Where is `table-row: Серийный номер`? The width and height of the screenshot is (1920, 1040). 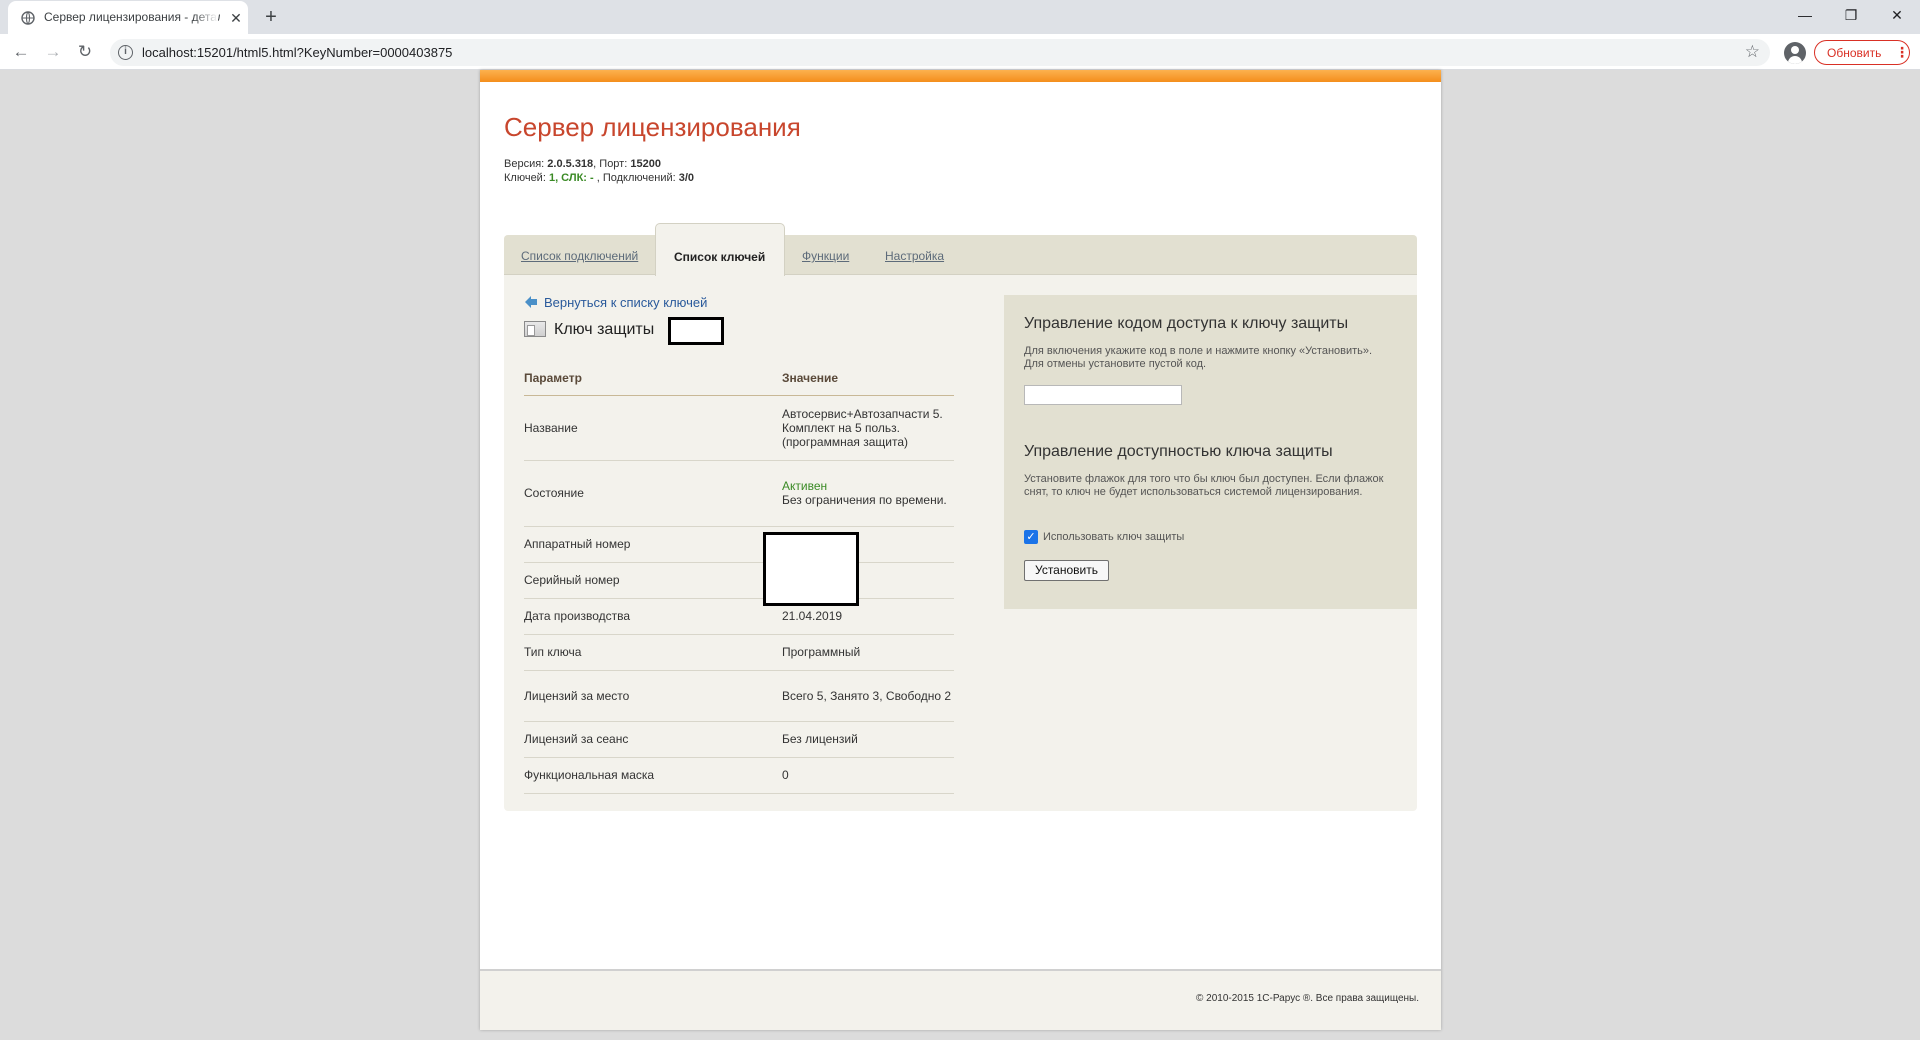
table-row: Серийный номер is located at coordinates (739, 580).